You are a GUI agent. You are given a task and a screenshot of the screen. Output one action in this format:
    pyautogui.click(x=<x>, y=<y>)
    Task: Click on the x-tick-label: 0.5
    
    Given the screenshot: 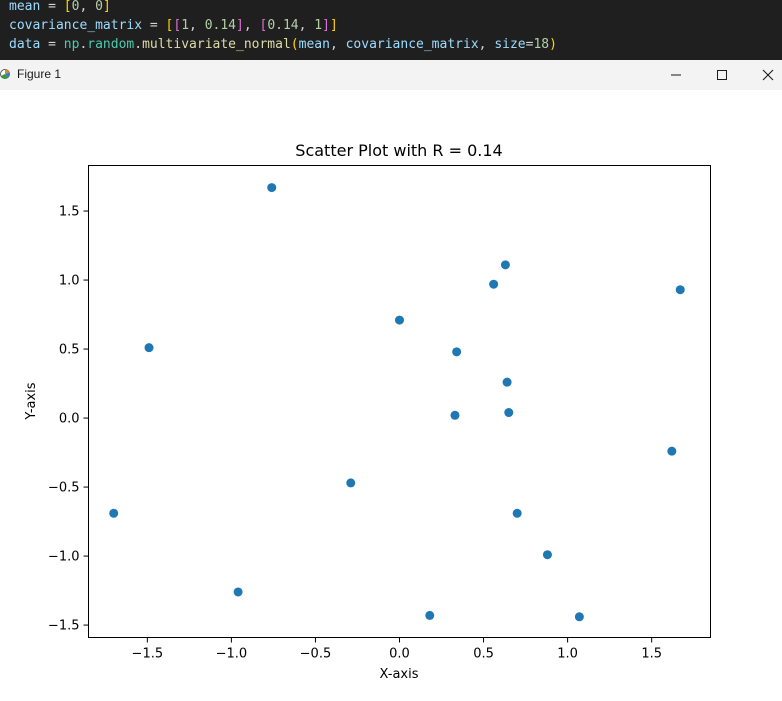 What is the action you would take?
    pyautogui.click(x=483, y=654)
    